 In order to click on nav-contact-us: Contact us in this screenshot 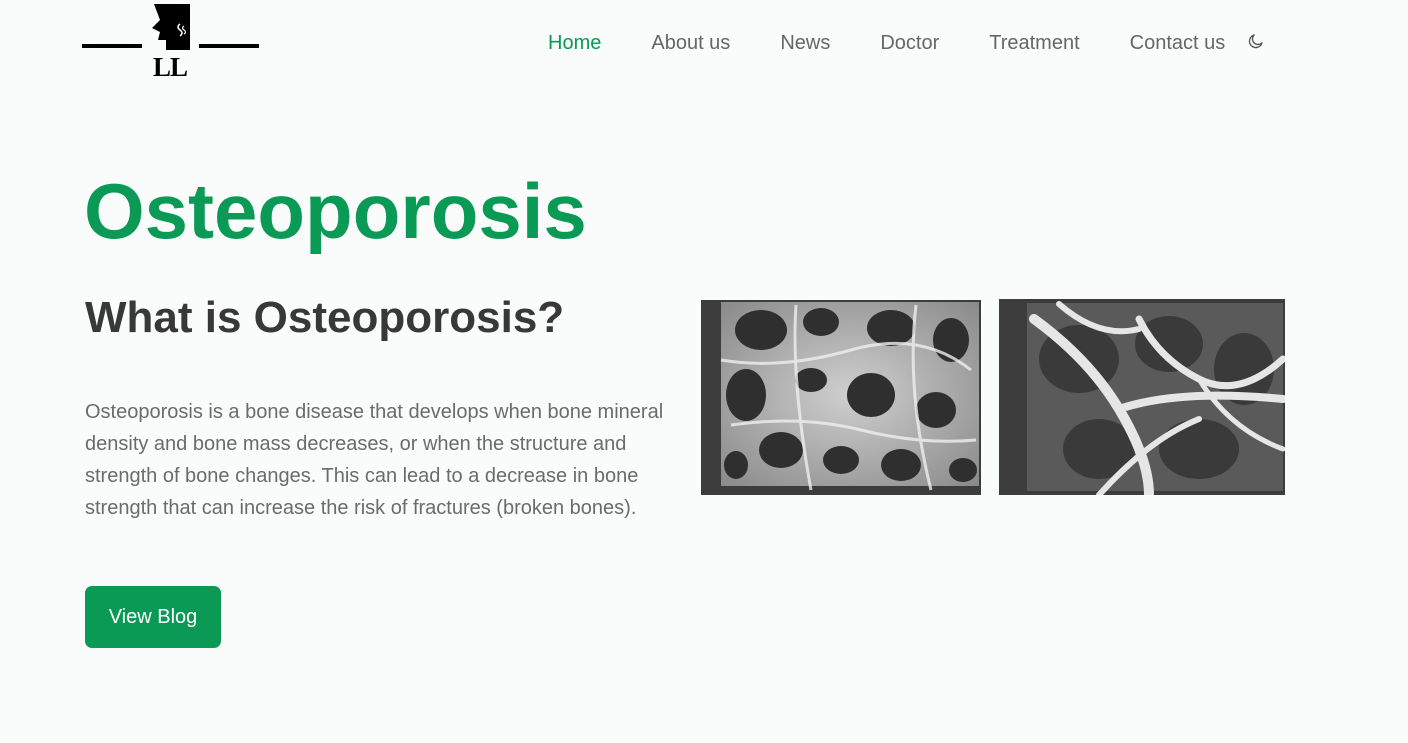, I will do `click(1178, 43)`.